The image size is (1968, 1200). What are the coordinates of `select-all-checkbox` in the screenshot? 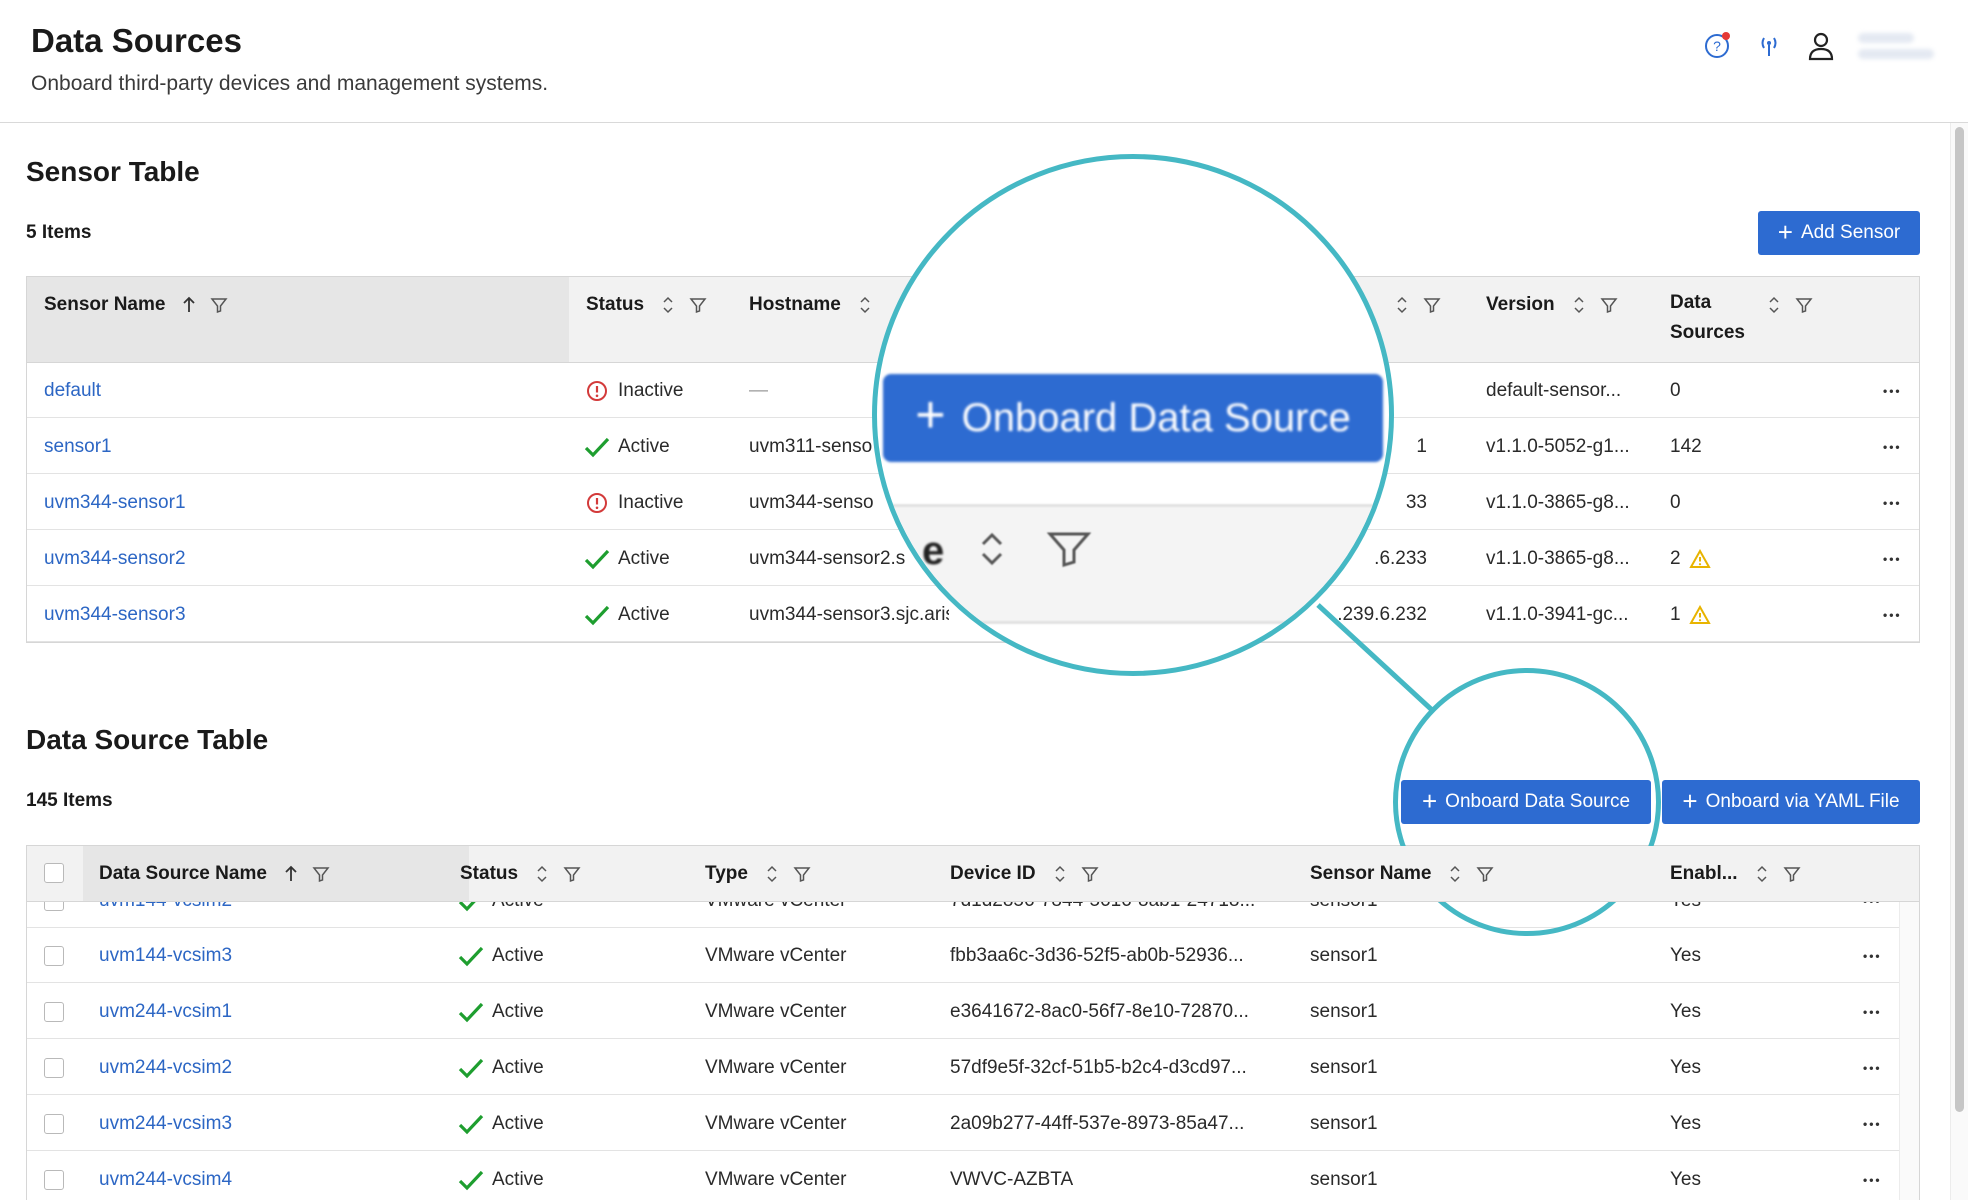 It's located at (54, 873).